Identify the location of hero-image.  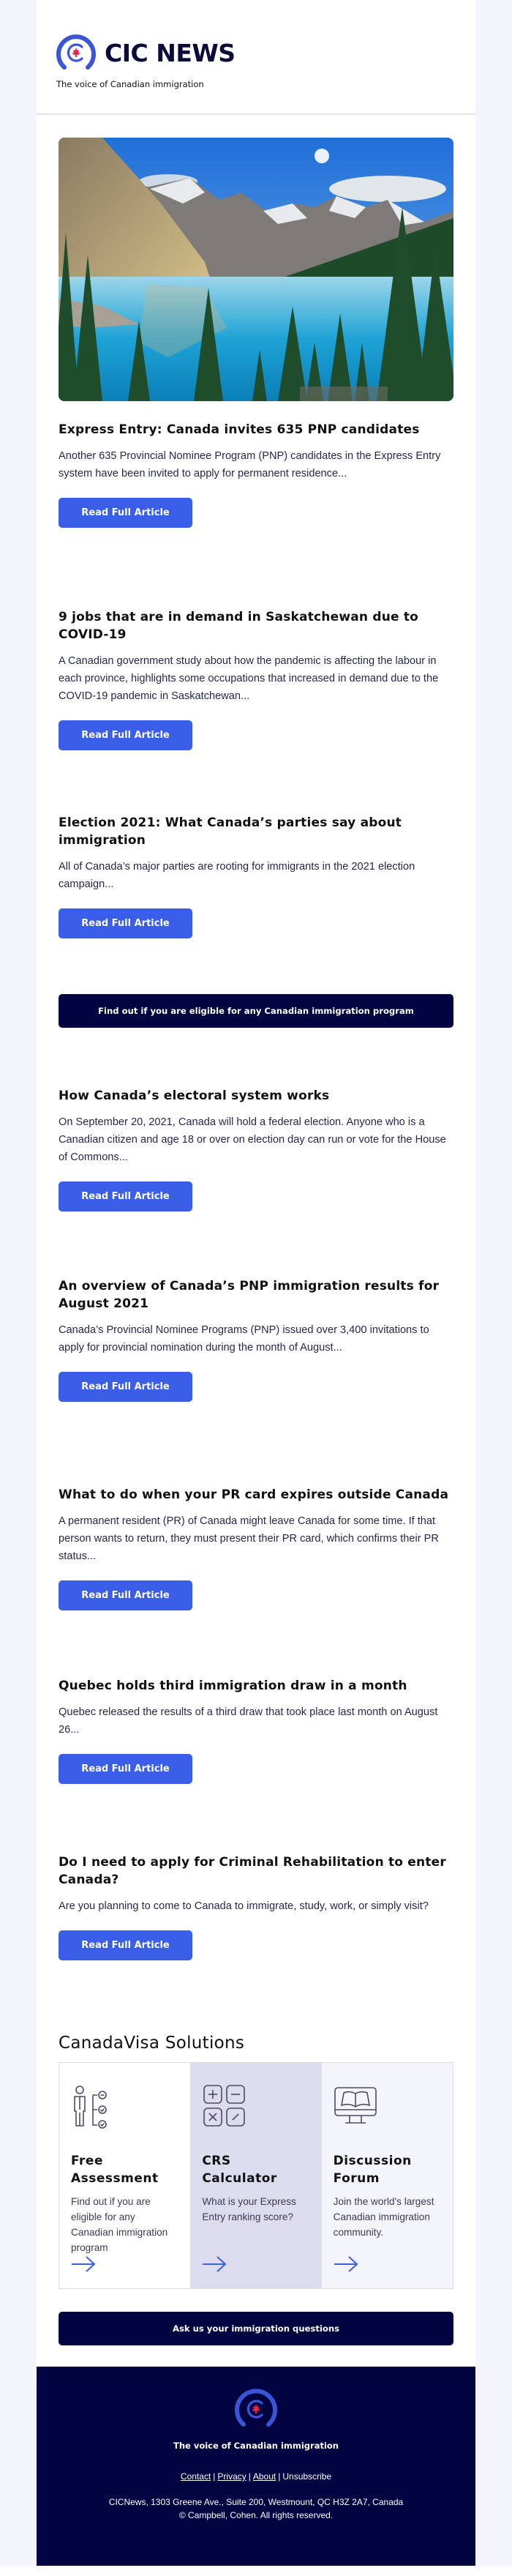
(256, 269).